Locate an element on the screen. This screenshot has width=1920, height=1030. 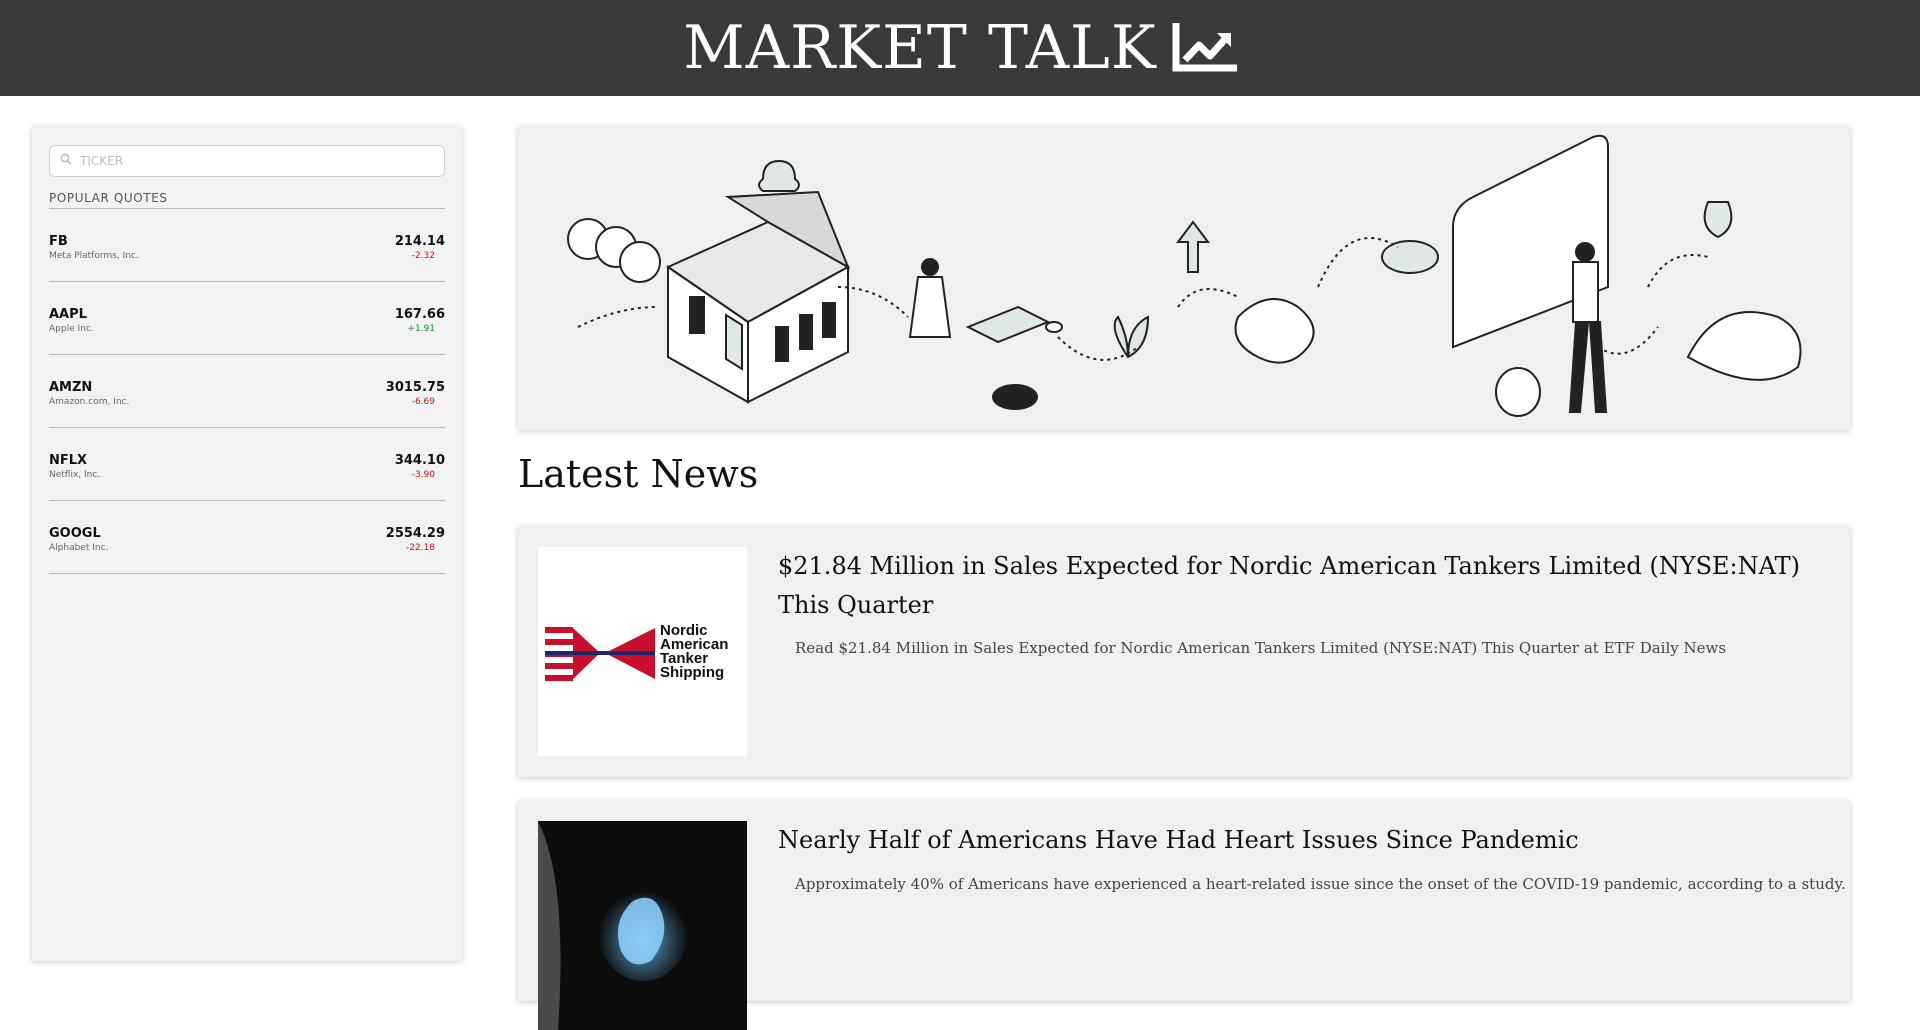
brand-logo: MARKET TALK is located at coordinates (960, 48).